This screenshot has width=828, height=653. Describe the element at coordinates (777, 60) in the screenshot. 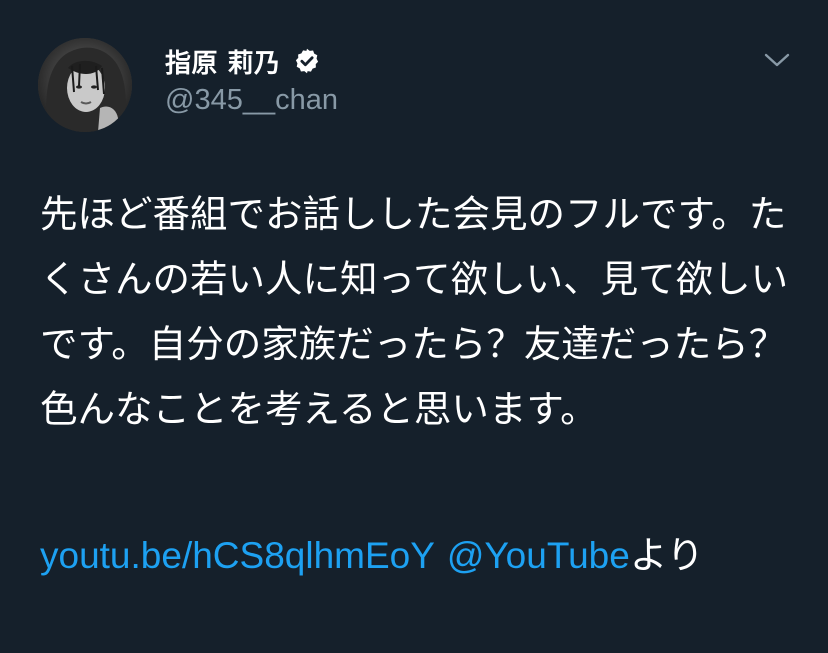

I see `chevron-down-icon` at that location.